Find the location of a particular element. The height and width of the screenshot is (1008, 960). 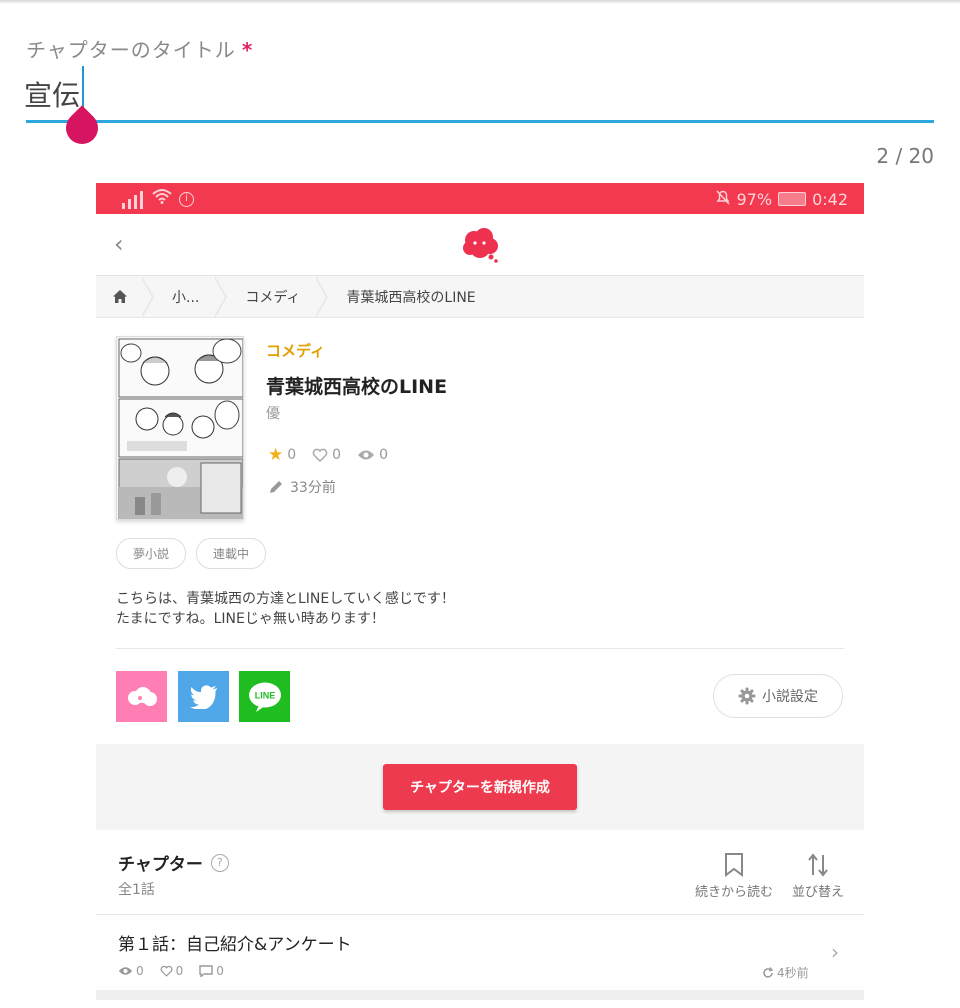

create-chapter-area: チャプターを新規作成 is located at coordinates (480, 787).